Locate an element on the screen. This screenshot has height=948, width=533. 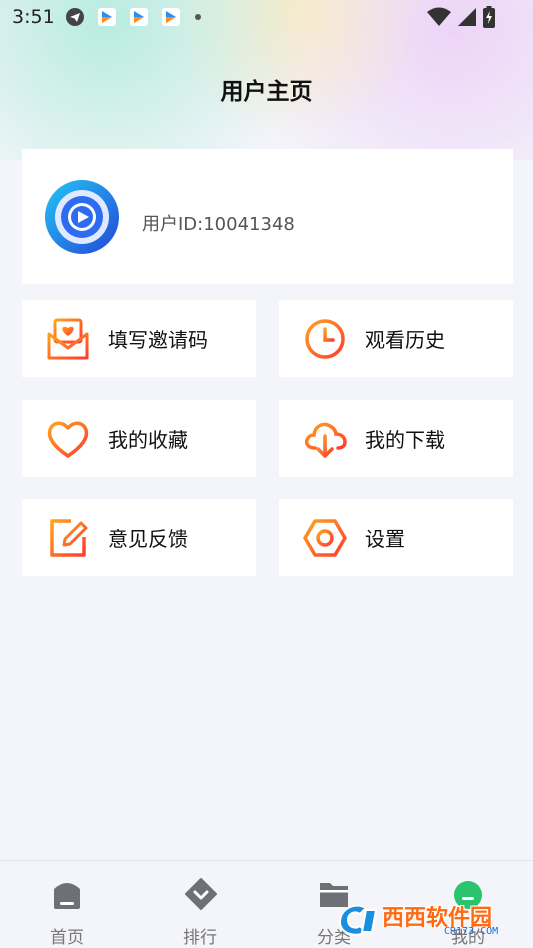
mail-heart-icon is located at coordinates (68, 339).